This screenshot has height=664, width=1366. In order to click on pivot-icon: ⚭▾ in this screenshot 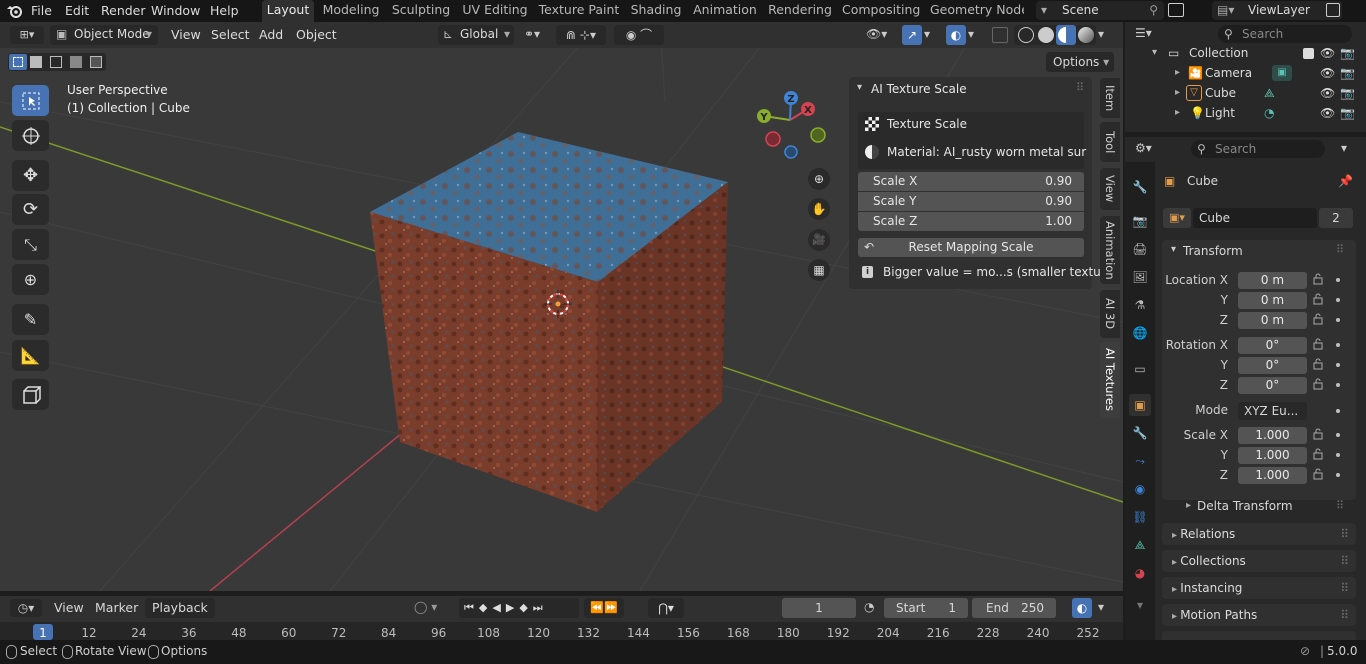, I will do `click(537, 35)`.